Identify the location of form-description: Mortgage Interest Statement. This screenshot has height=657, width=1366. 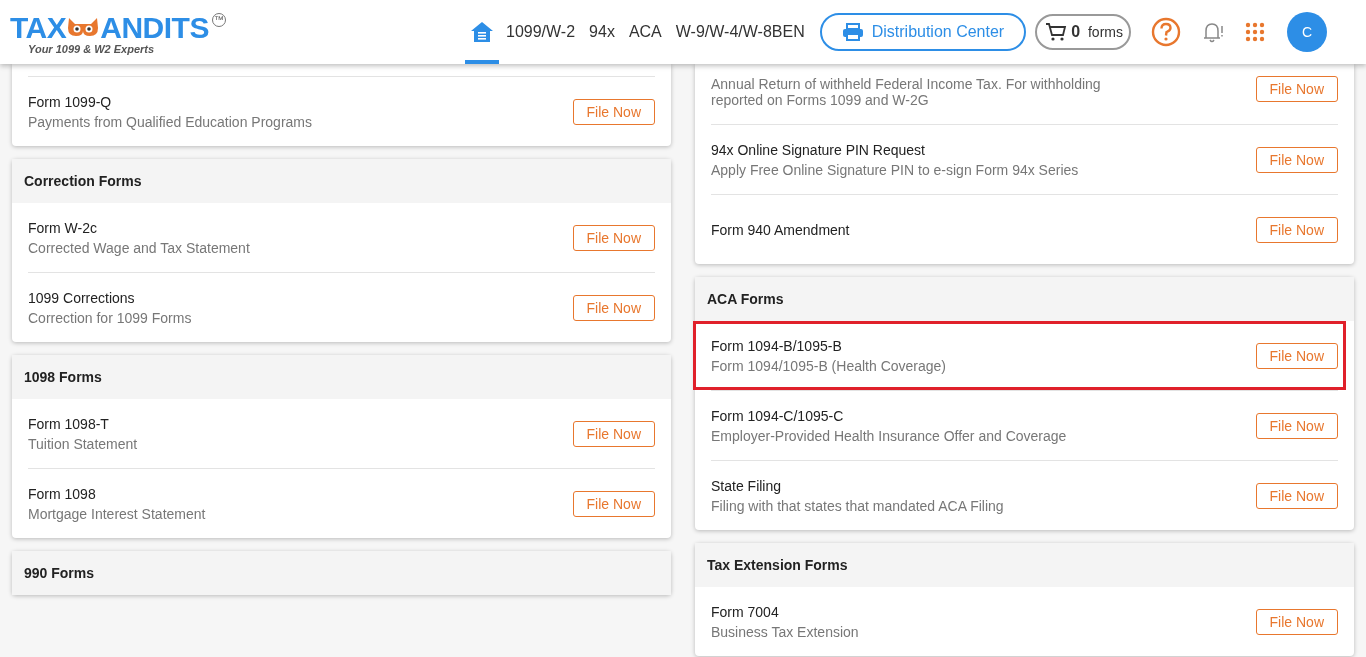
(117, 513).